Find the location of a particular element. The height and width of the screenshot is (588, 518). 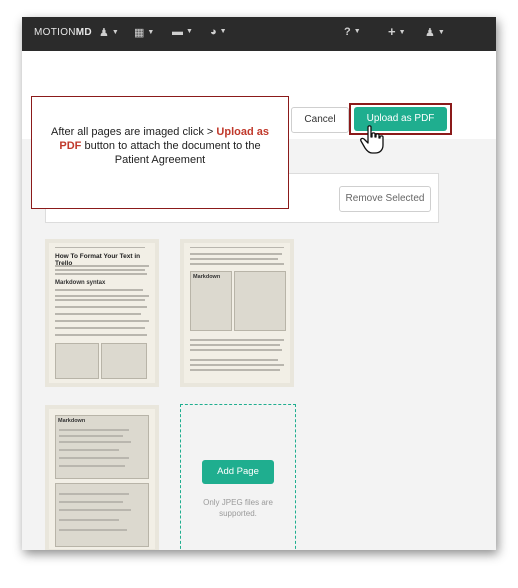

card-icon: ▬ is located at coordinates (177, 32).